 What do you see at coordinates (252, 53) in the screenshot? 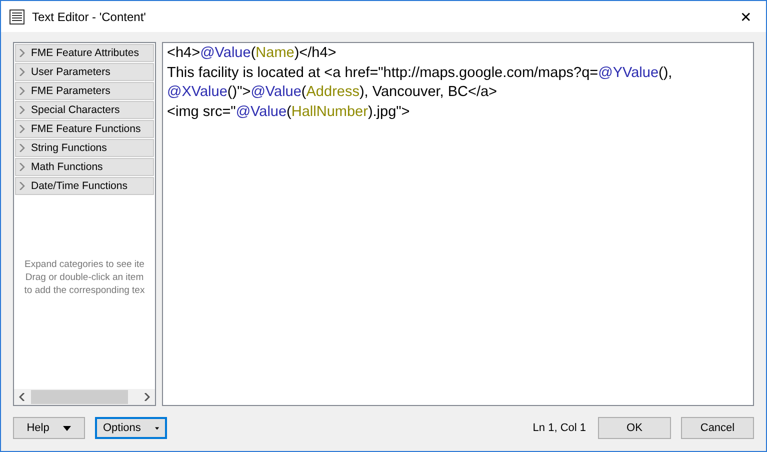
I see `code-line: <h4>@Value(Name)</h4>` at bounding box center [252, 53].